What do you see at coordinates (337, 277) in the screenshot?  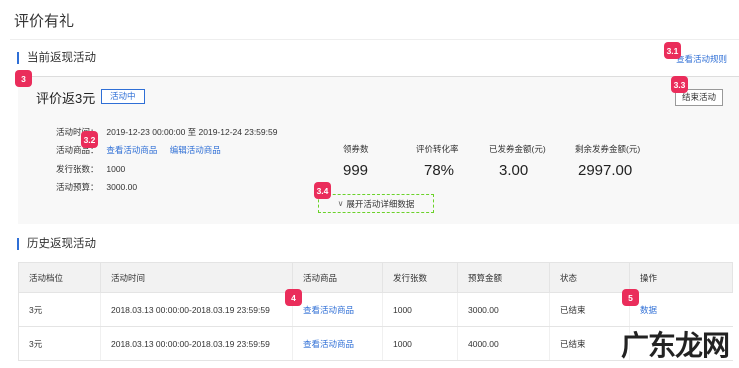 I see `column-header: 活动商品` at bounding box center [337, 277].